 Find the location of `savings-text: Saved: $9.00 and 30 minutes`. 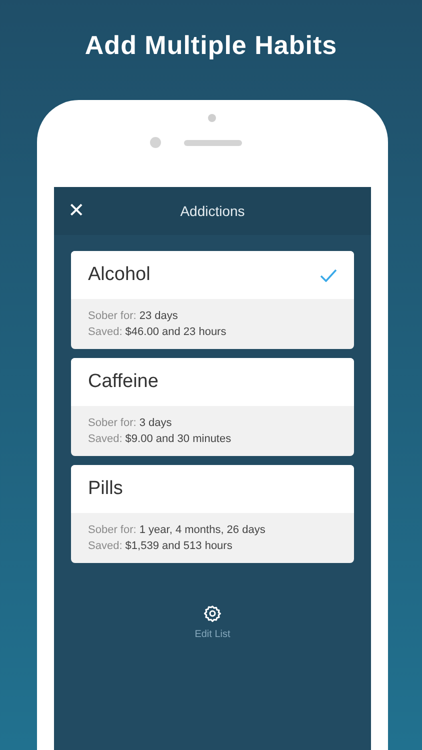

savings-text: Saved: $9.00 and 30 minutes is located at coordinates (160, 439).